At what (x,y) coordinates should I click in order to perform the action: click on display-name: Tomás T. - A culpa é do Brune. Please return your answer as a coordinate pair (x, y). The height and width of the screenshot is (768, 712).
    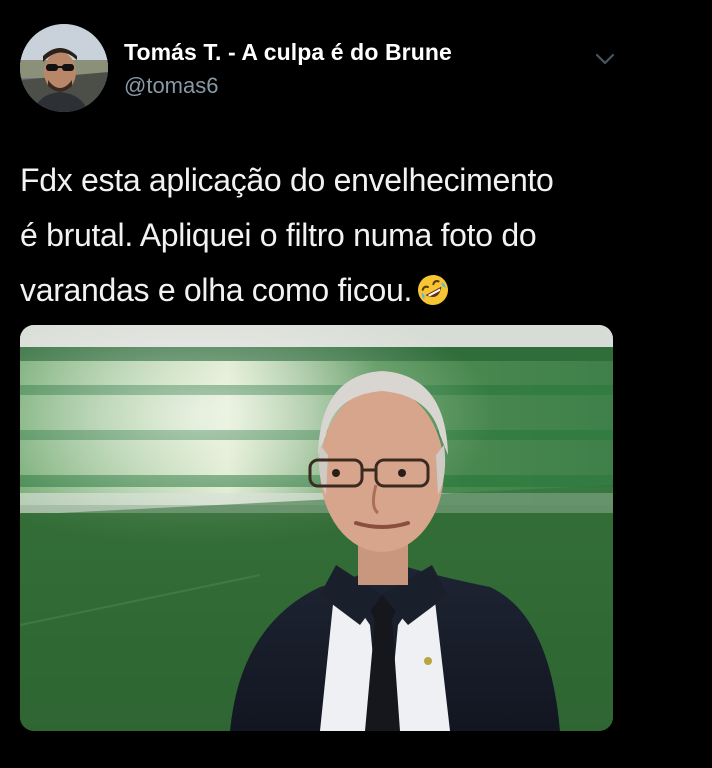
    Looking at the image, I should click on (288, 52).